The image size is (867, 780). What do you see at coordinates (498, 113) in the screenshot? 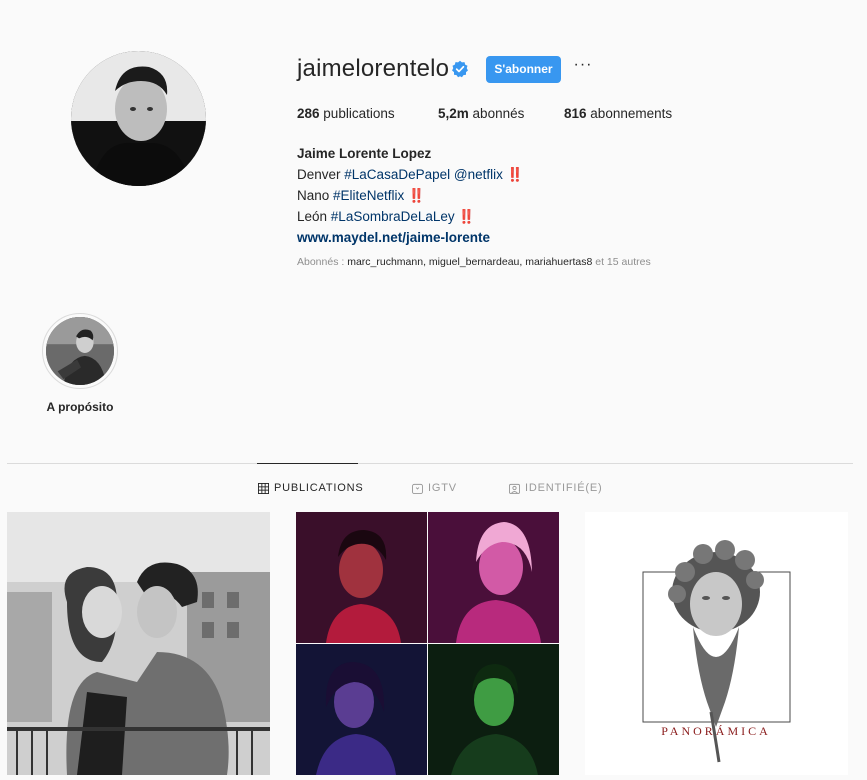
I see `followers-label: abonnés` at bounding box center [498, 113].